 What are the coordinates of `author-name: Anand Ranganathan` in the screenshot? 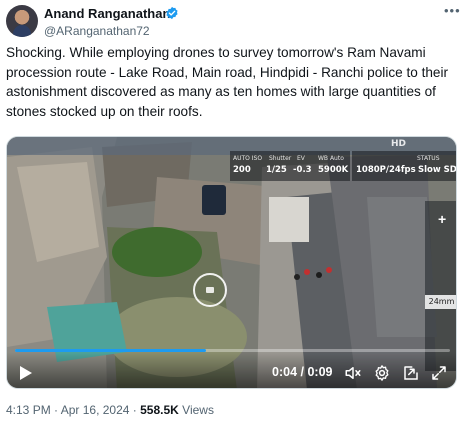 It's located at (107, 13).